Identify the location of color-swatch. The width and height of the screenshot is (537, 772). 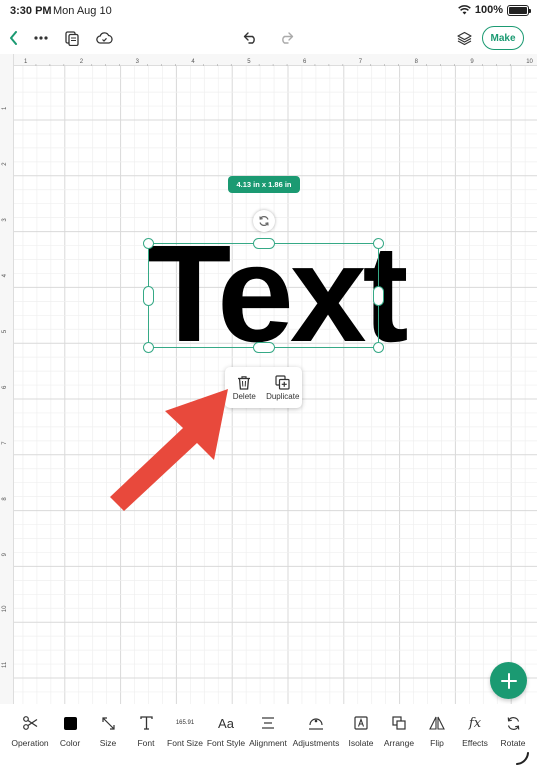
(70, 723).